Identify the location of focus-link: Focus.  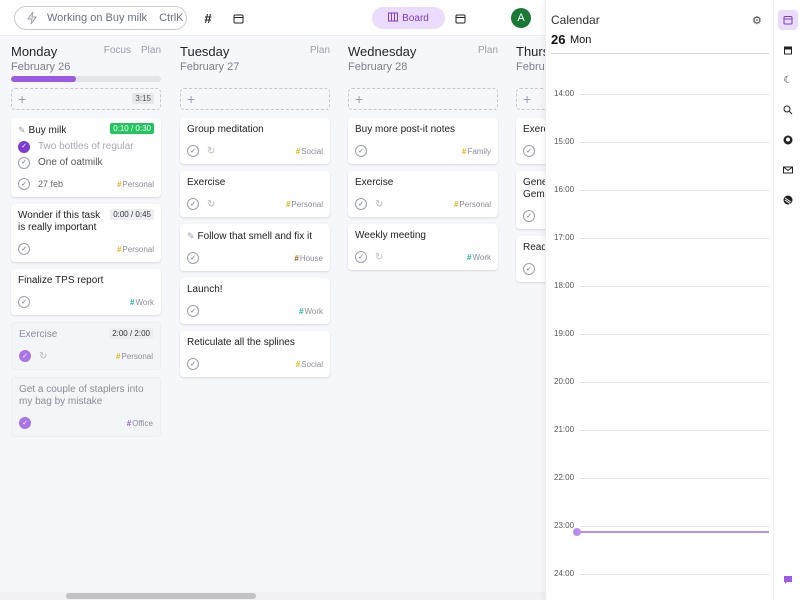
(117, 50).